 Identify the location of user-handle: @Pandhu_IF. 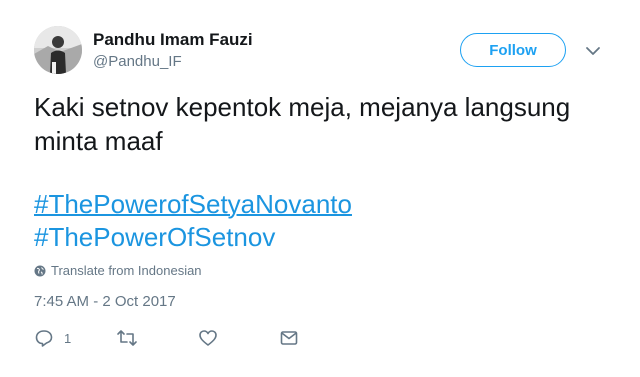
(137, 61).